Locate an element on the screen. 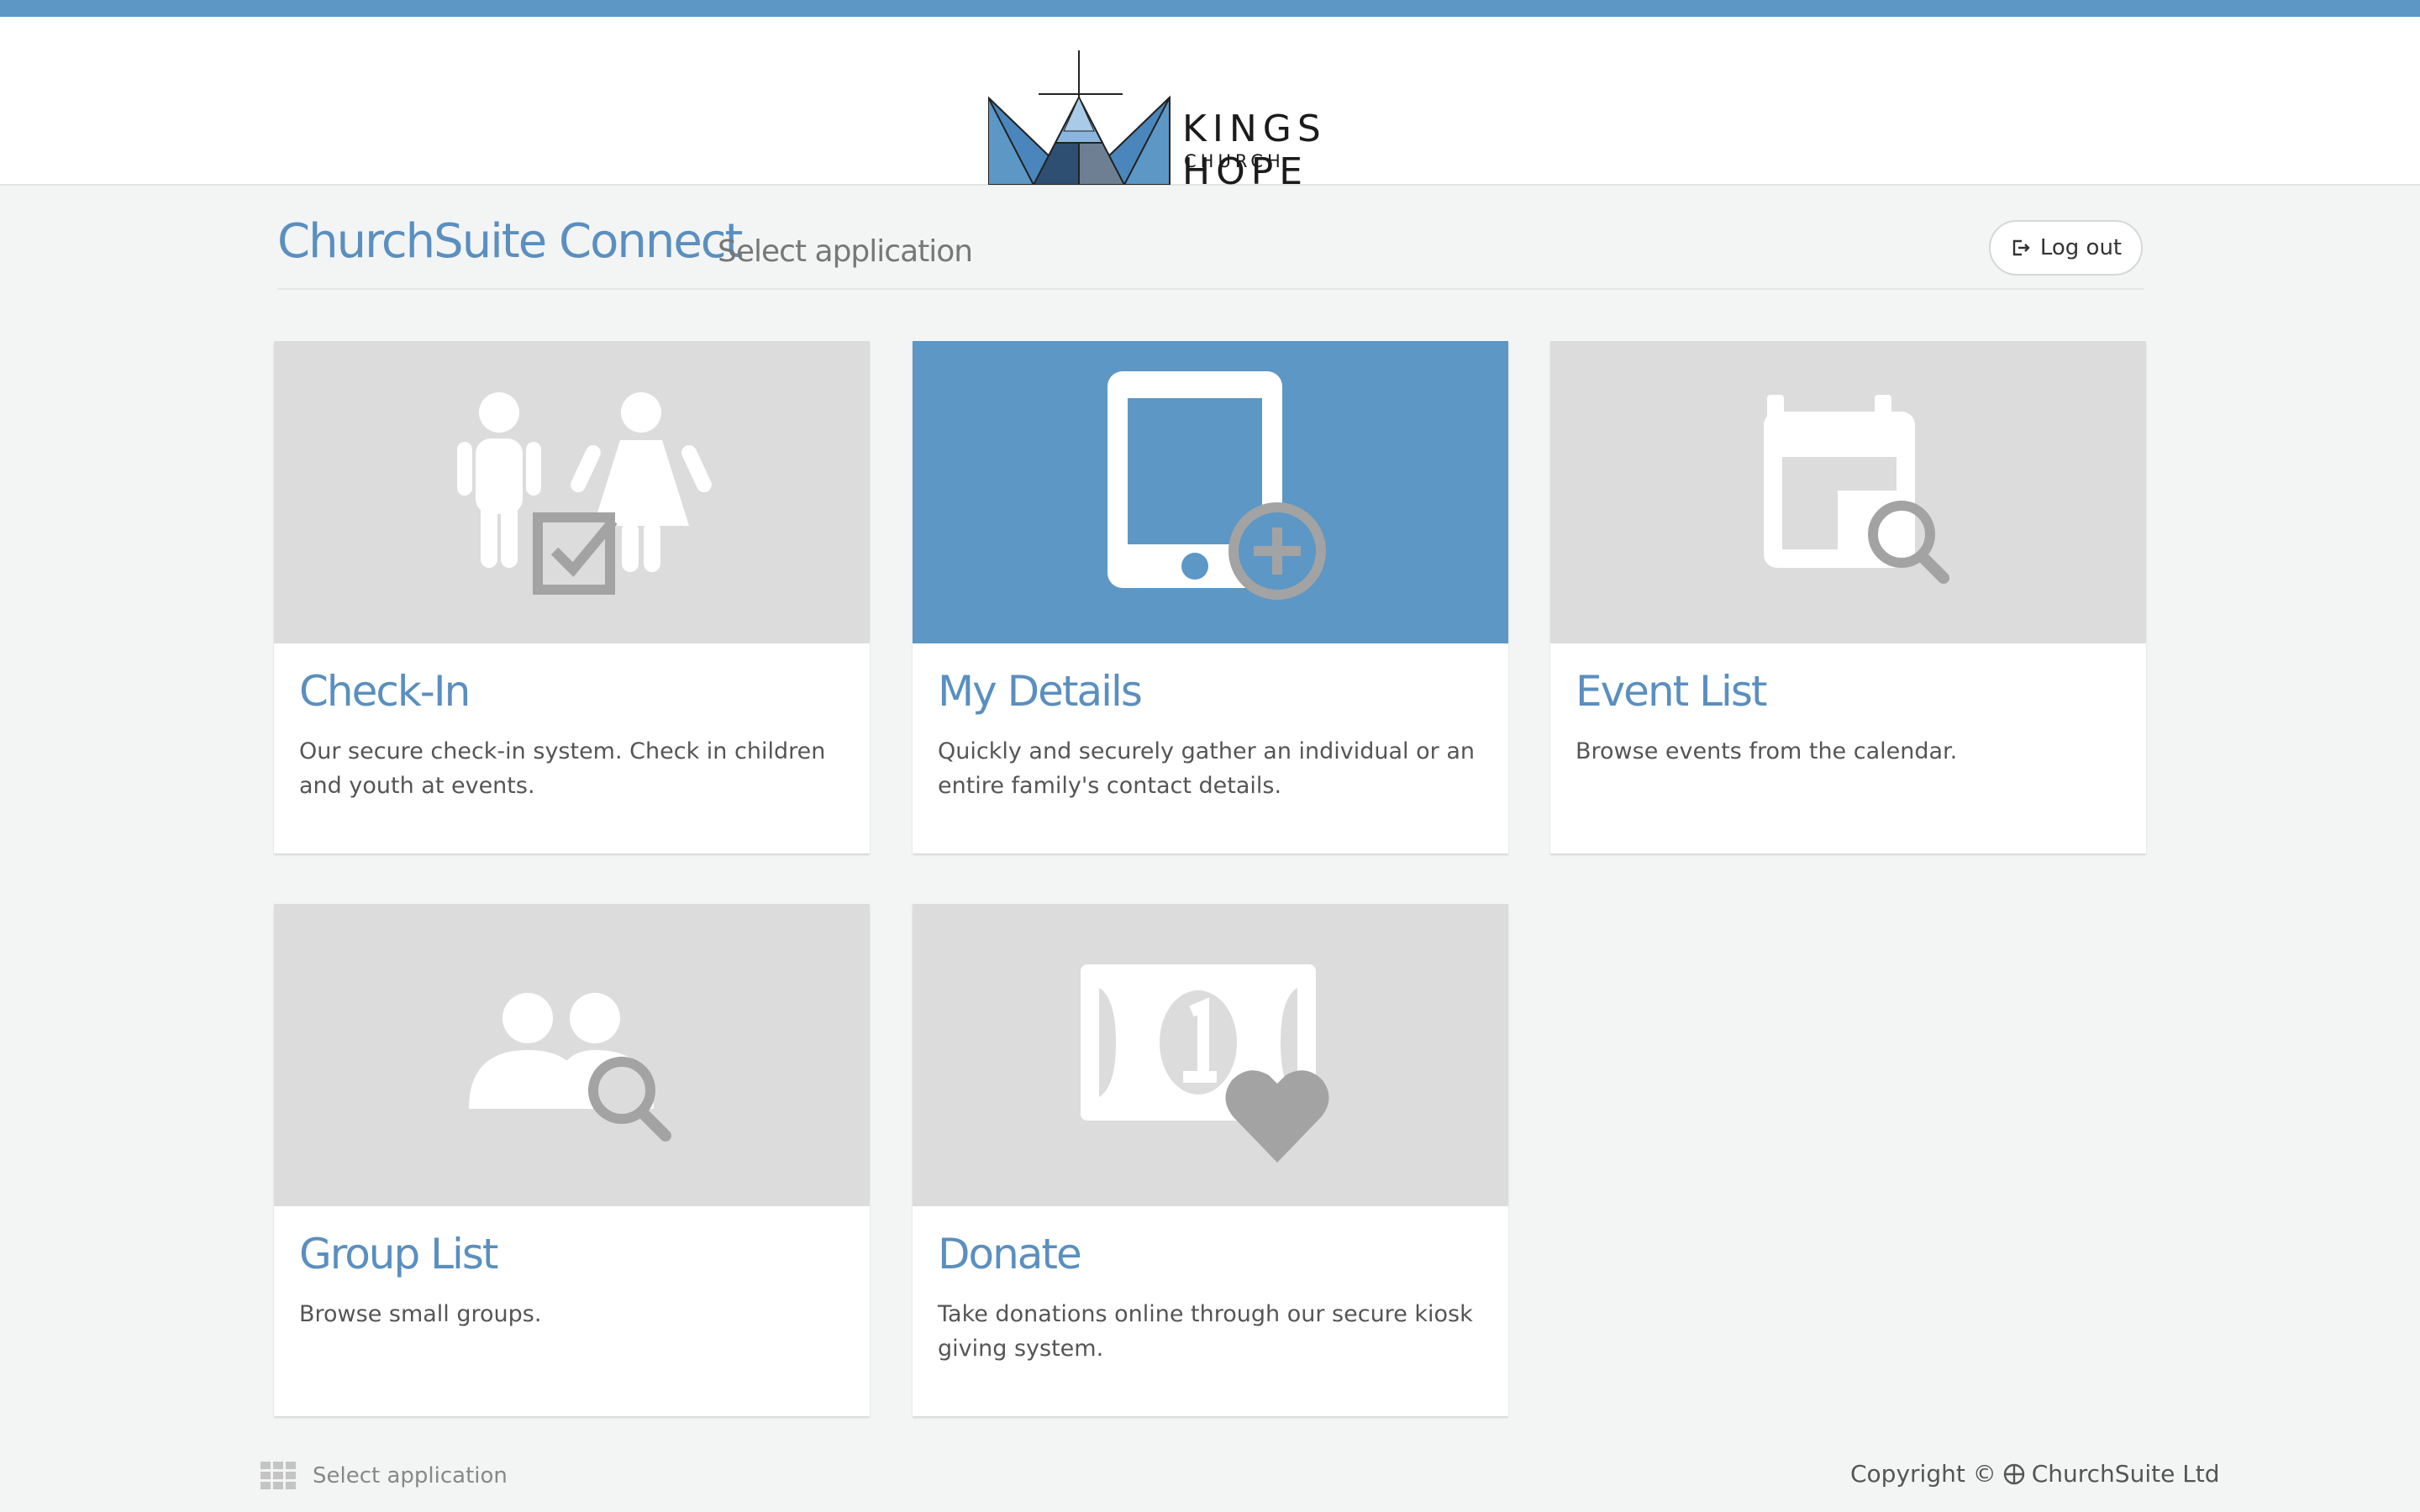  banknote-heart-icon is located at coordinates (1205, 1063).